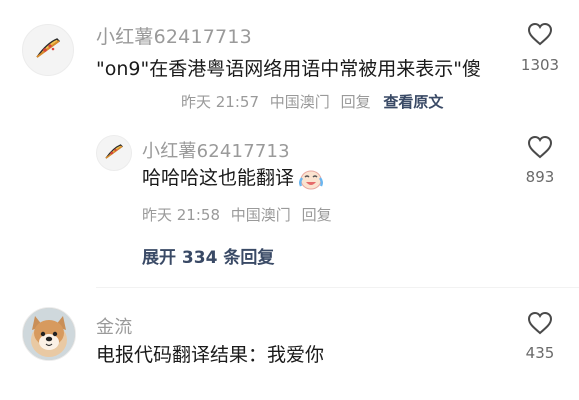 This screenshot has width=579, height=400. Describe the element at coordinates (181, 215) in the screenshot. I see `reply-time: 昨天 21:58` at that location.